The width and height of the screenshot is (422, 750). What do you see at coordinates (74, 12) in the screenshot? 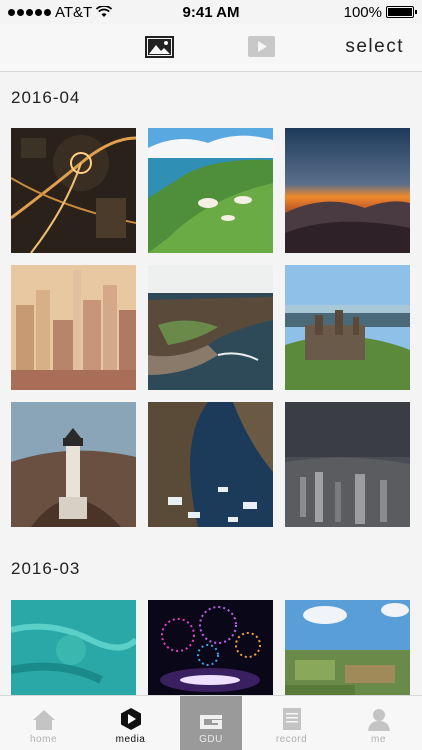
I see `carrier: AT&T` at bounding box center [74, 12].